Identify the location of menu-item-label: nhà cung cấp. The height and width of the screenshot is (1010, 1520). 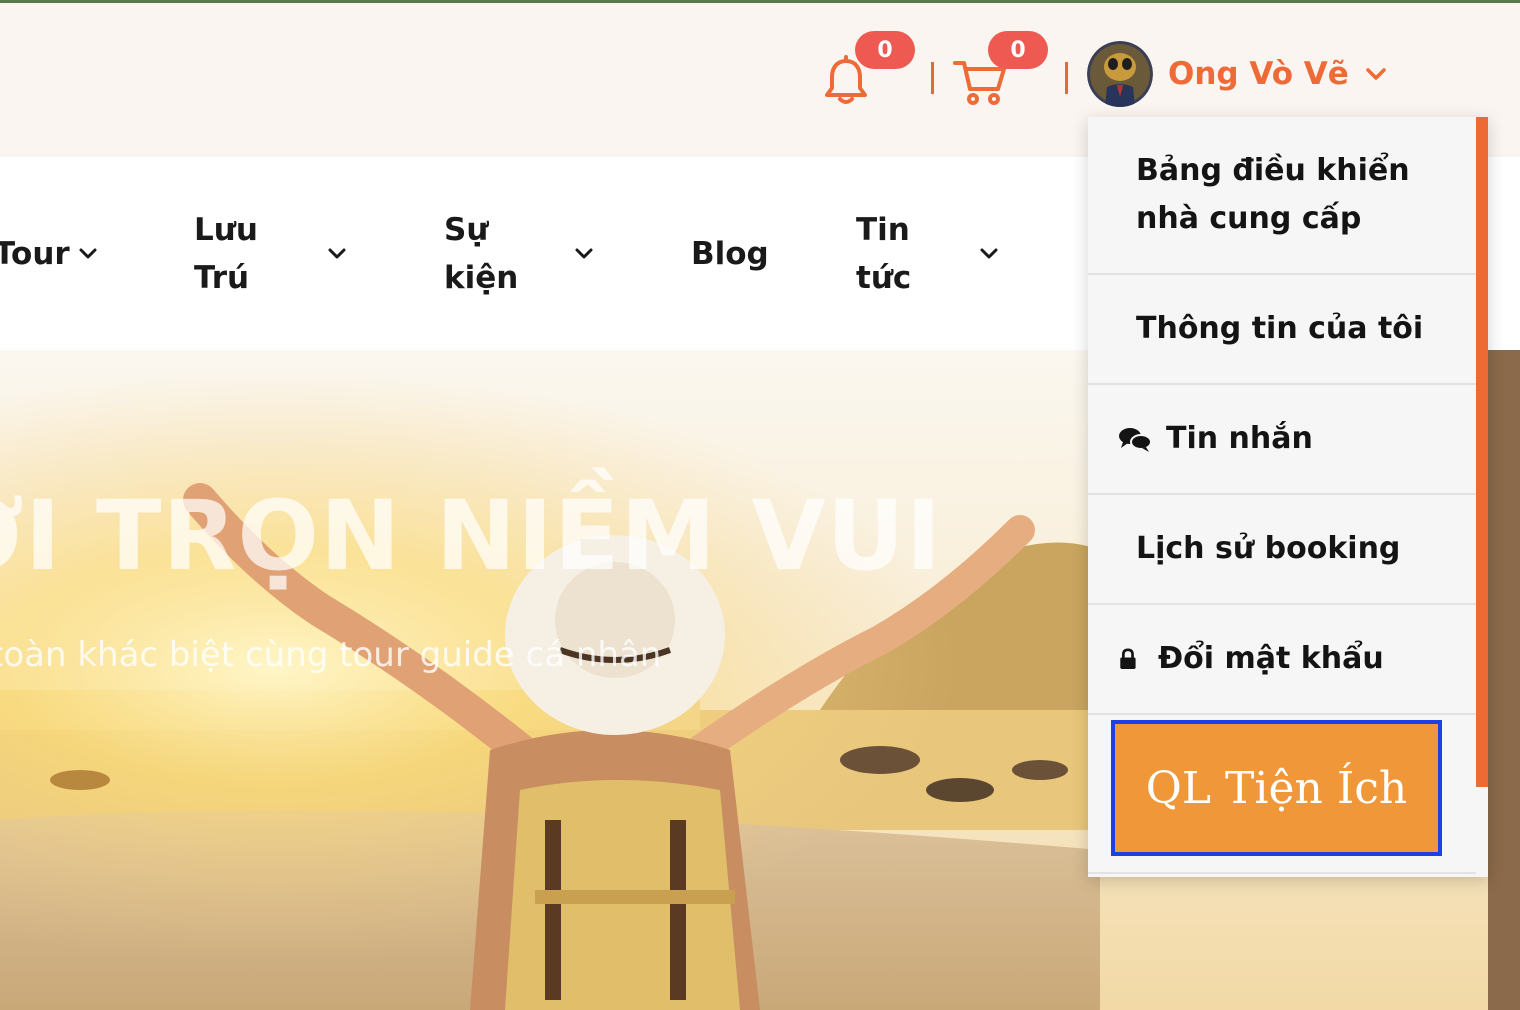
(1249, 218).